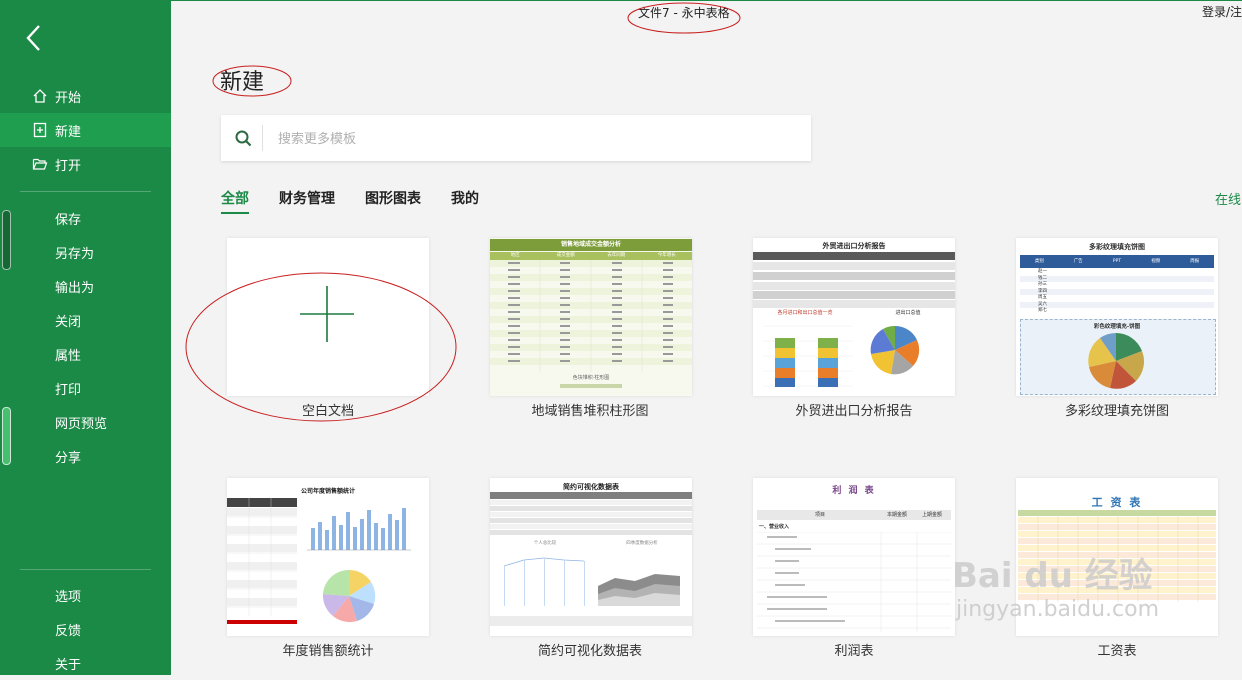  What do you see at coordinates (68, 166) in the screenshot?
I see `sidebar-item-label: 打开` at bounding box center [68, 166].